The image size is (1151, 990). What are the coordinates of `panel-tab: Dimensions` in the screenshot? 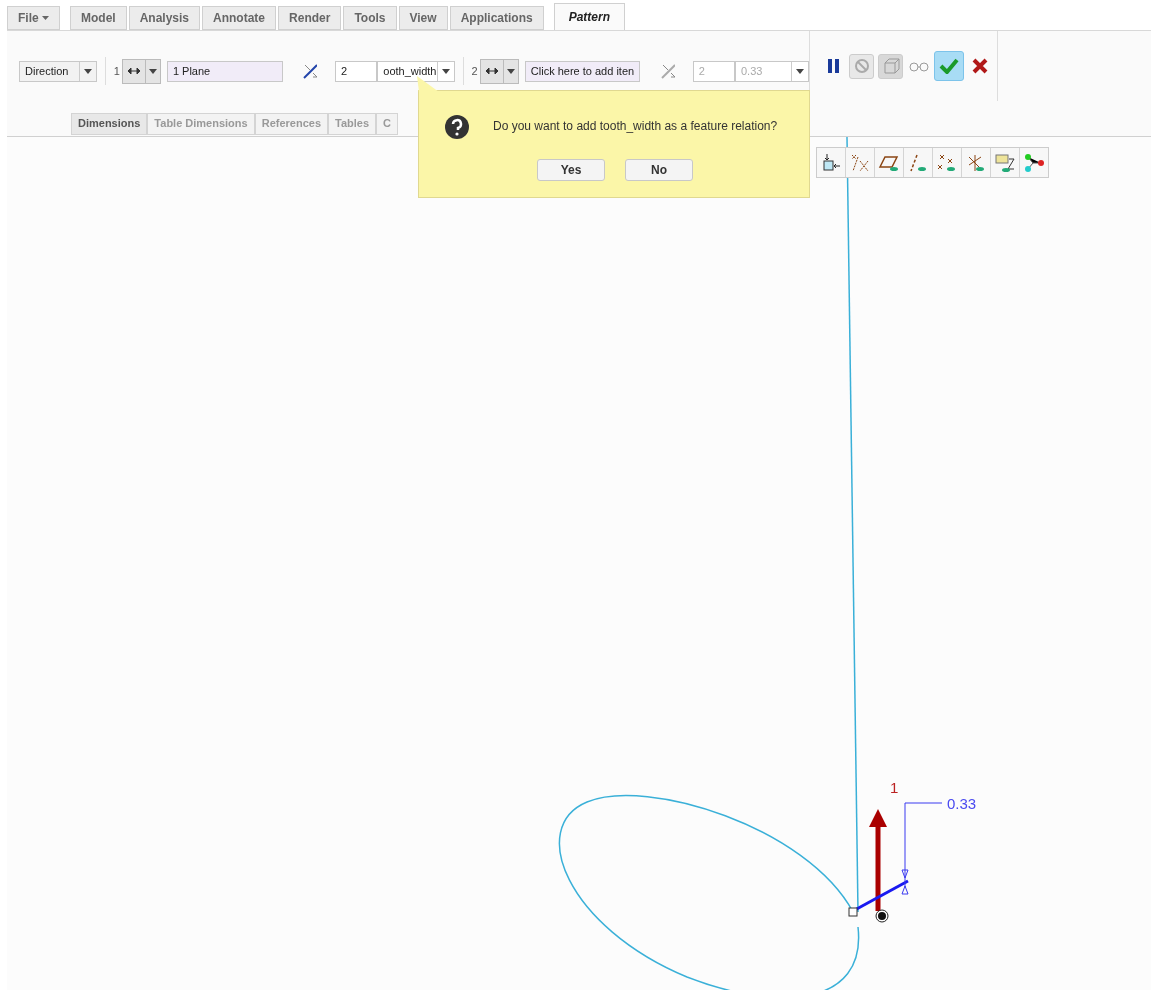 It's located at (109, 124).